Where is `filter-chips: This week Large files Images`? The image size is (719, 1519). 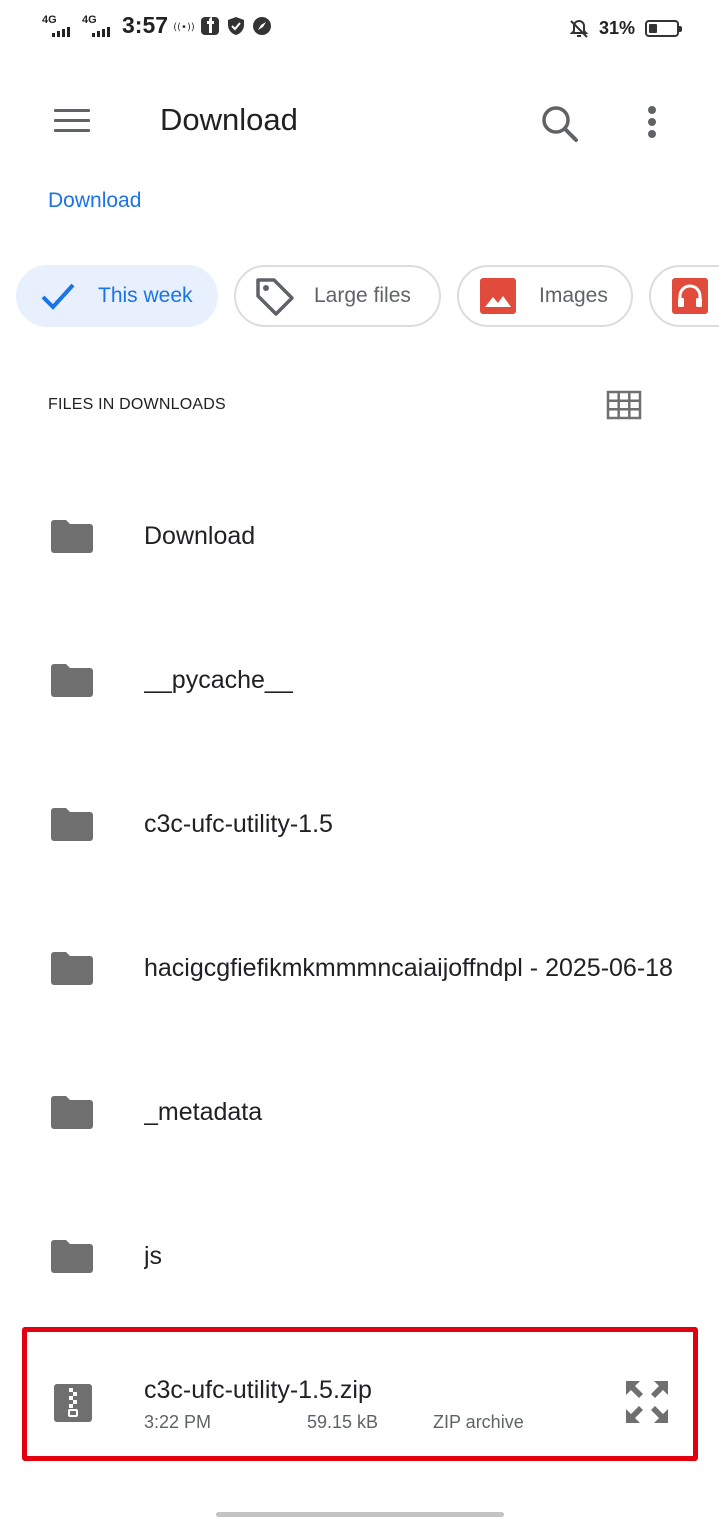 filter-chips: This week Large files Images is located at coordinates (359, 297).